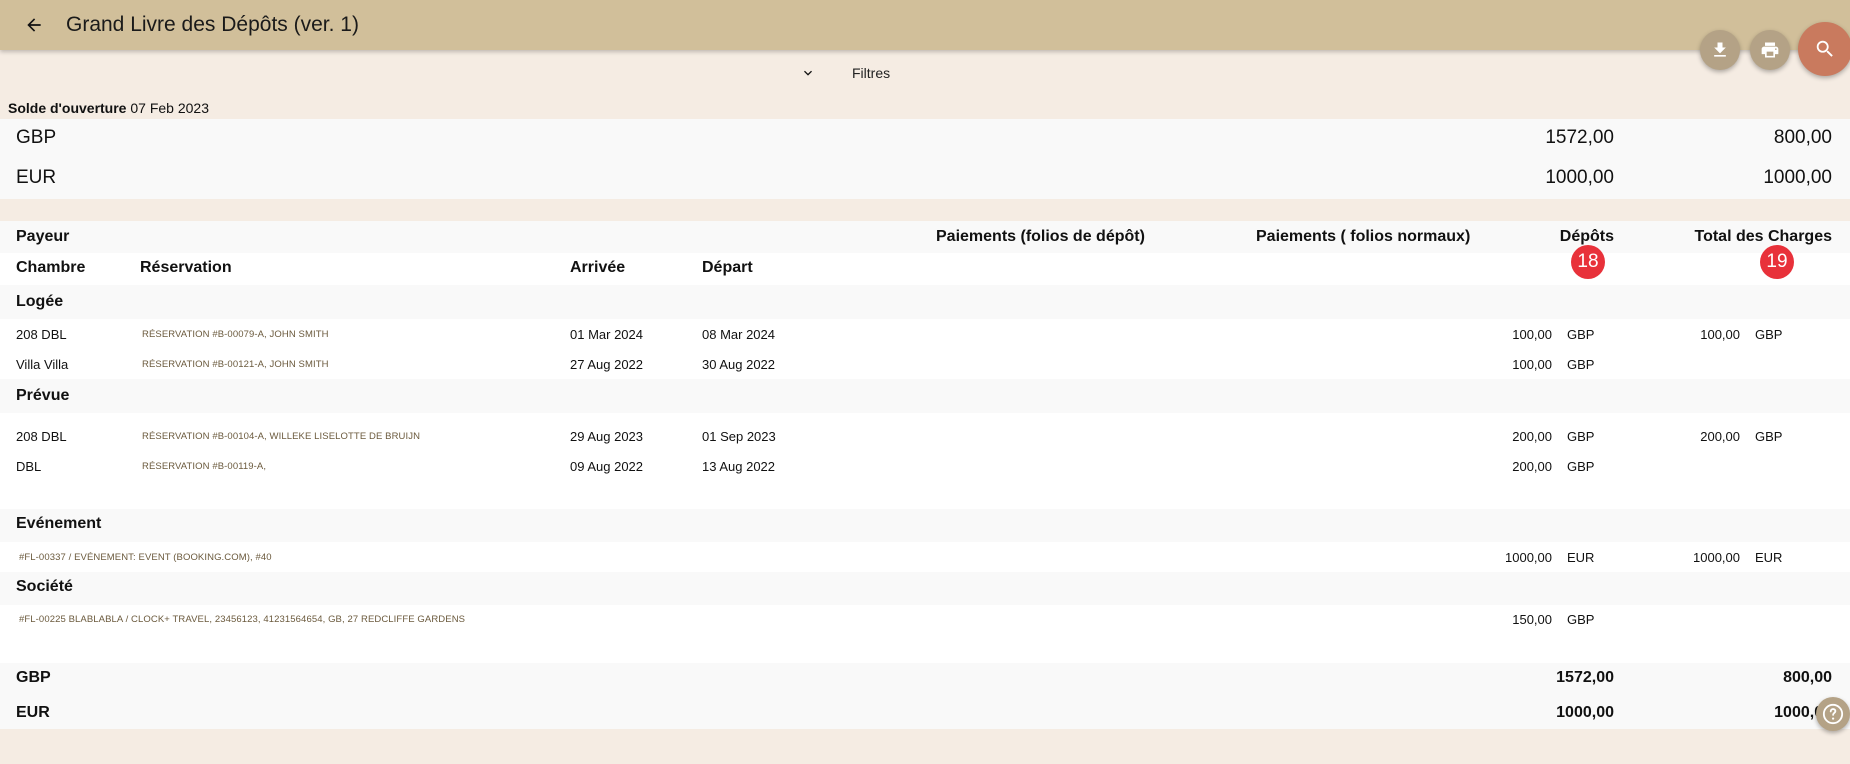 The width and height of the screenshot is (1850, 764). I want to click on arrow-left-icon, so click(34, 25).